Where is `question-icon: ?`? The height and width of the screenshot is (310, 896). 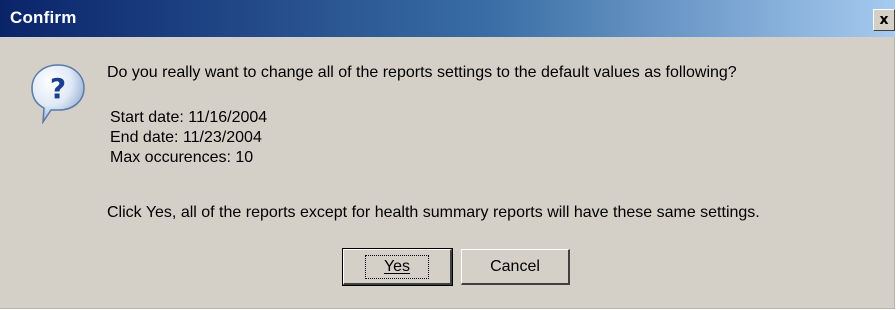 question-icon: ? is located at coordinates (58, 94).